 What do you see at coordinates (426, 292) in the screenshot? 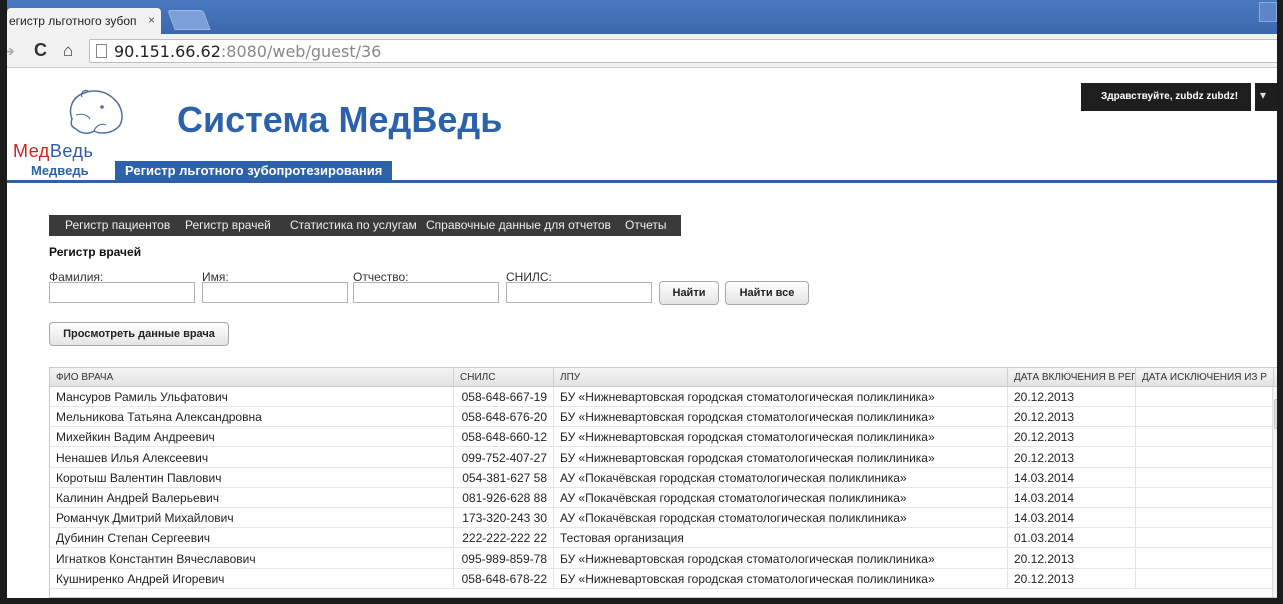
I see `patronymic-input` at bounding box center [426, 292].